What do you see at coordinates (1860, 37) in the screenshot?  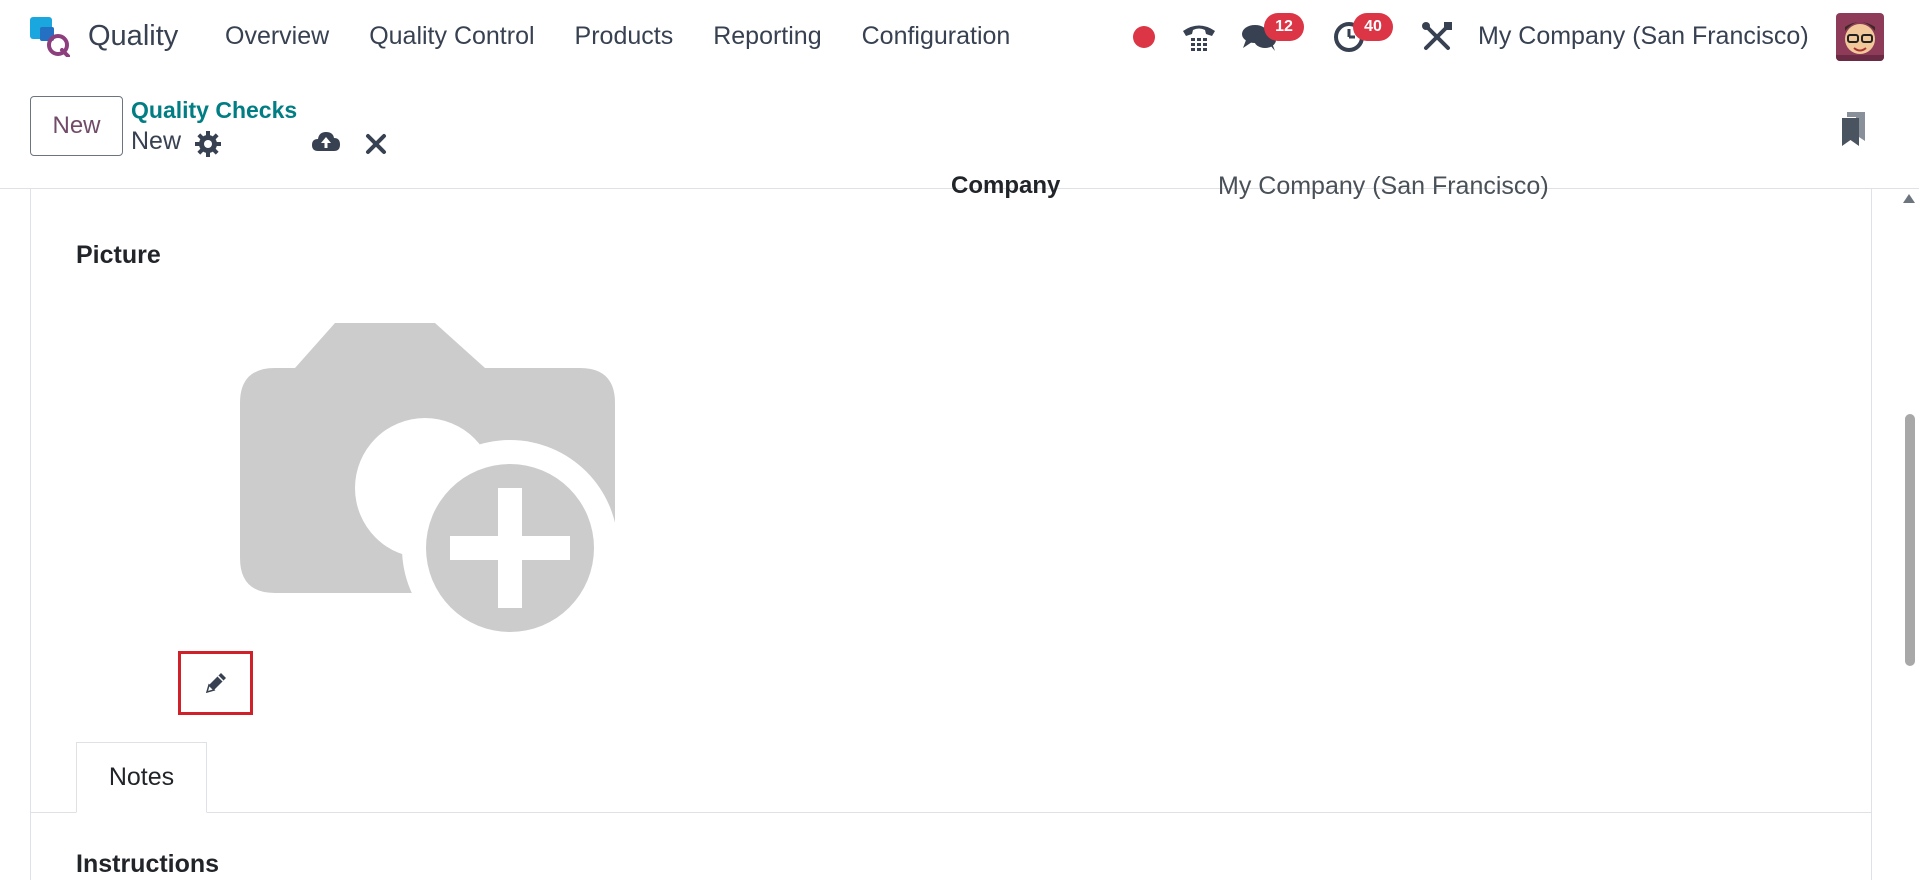 I see `user-avatar` at bounding box center [1860, 37].